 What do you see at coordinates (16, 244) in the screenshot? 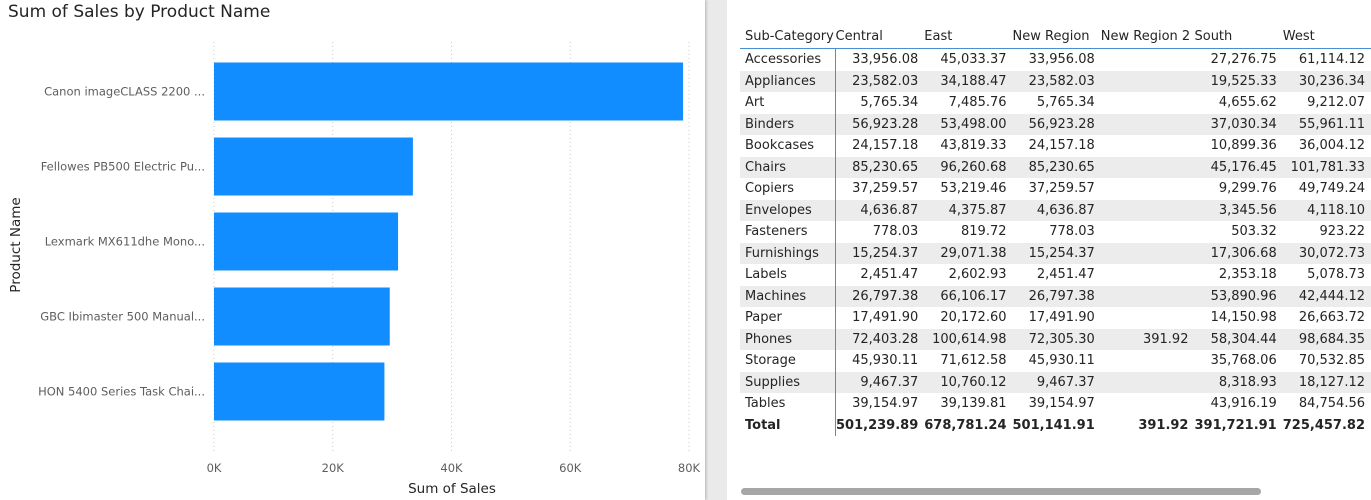
I see `y-axis-title: Product Name` at bounding box center [16, 244].